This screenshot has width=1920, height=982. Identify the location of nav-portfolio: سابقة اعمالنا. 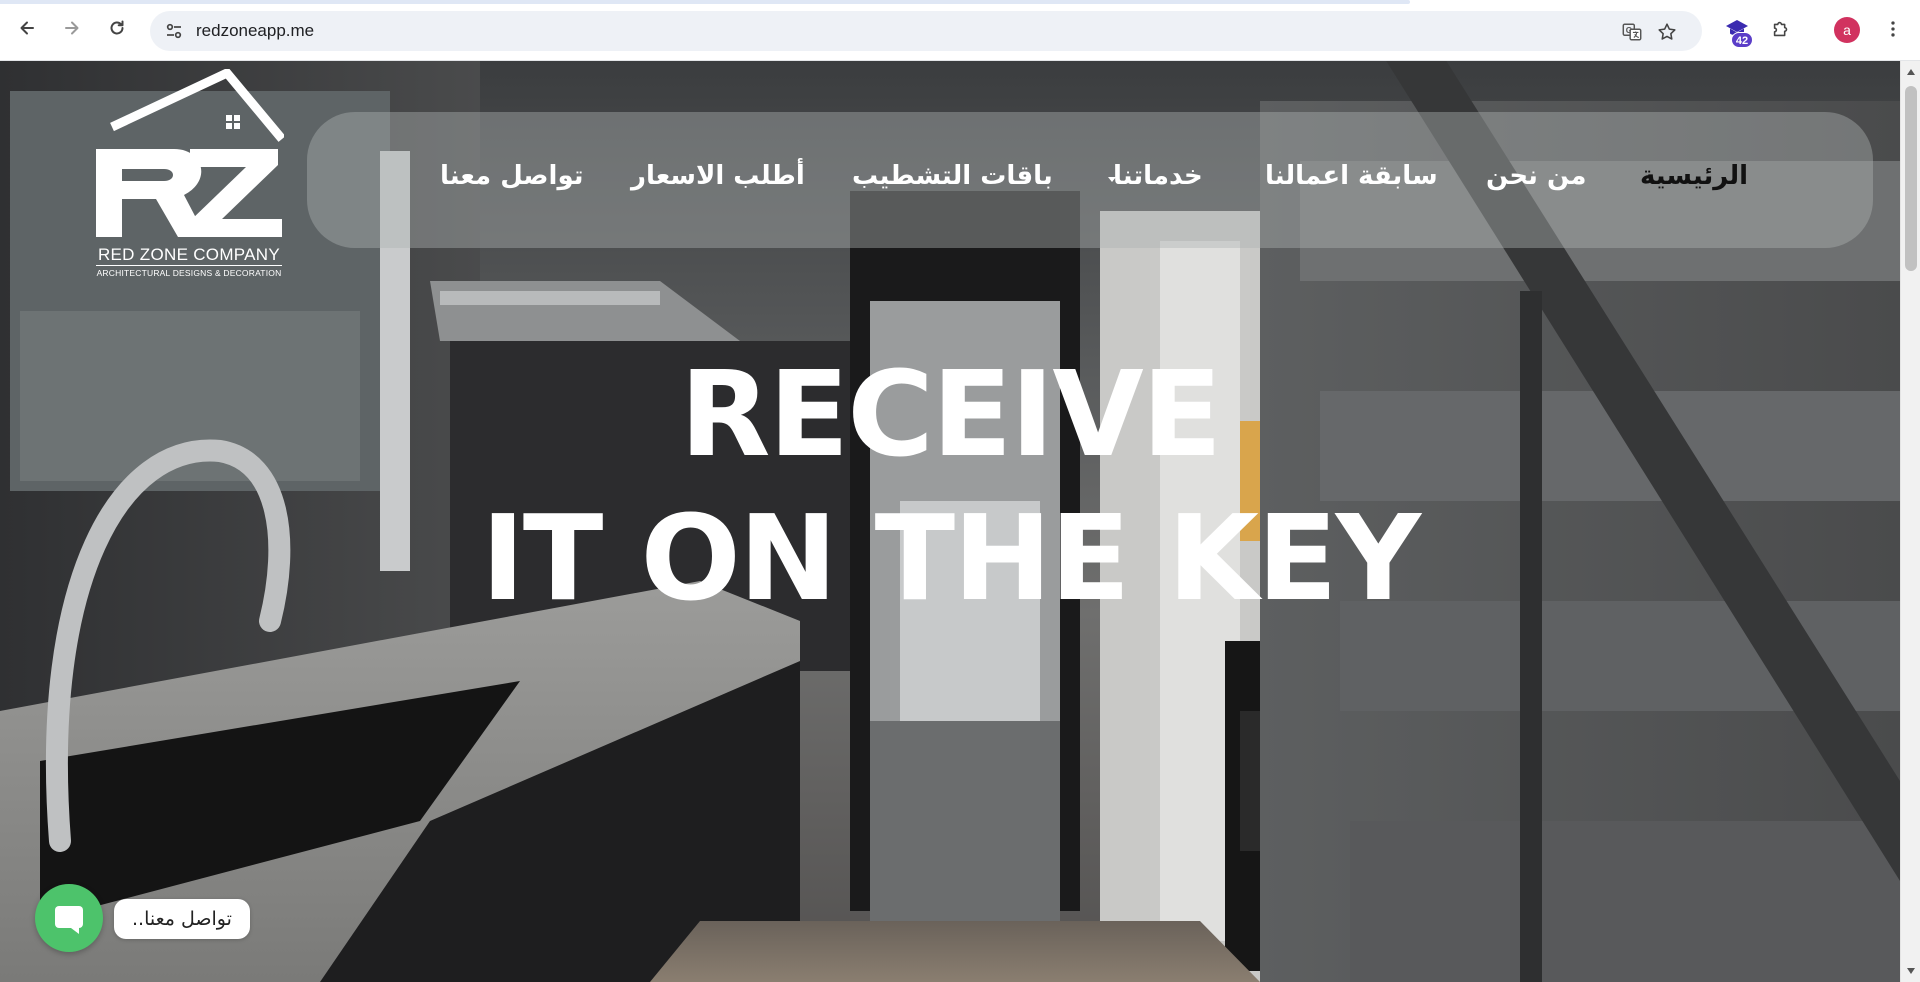
(1351, 176).